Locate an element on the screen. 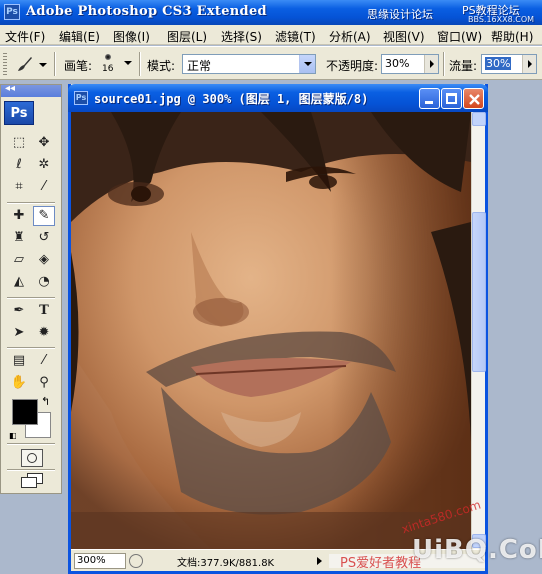  close-icon is located at coordinates (474, 99).